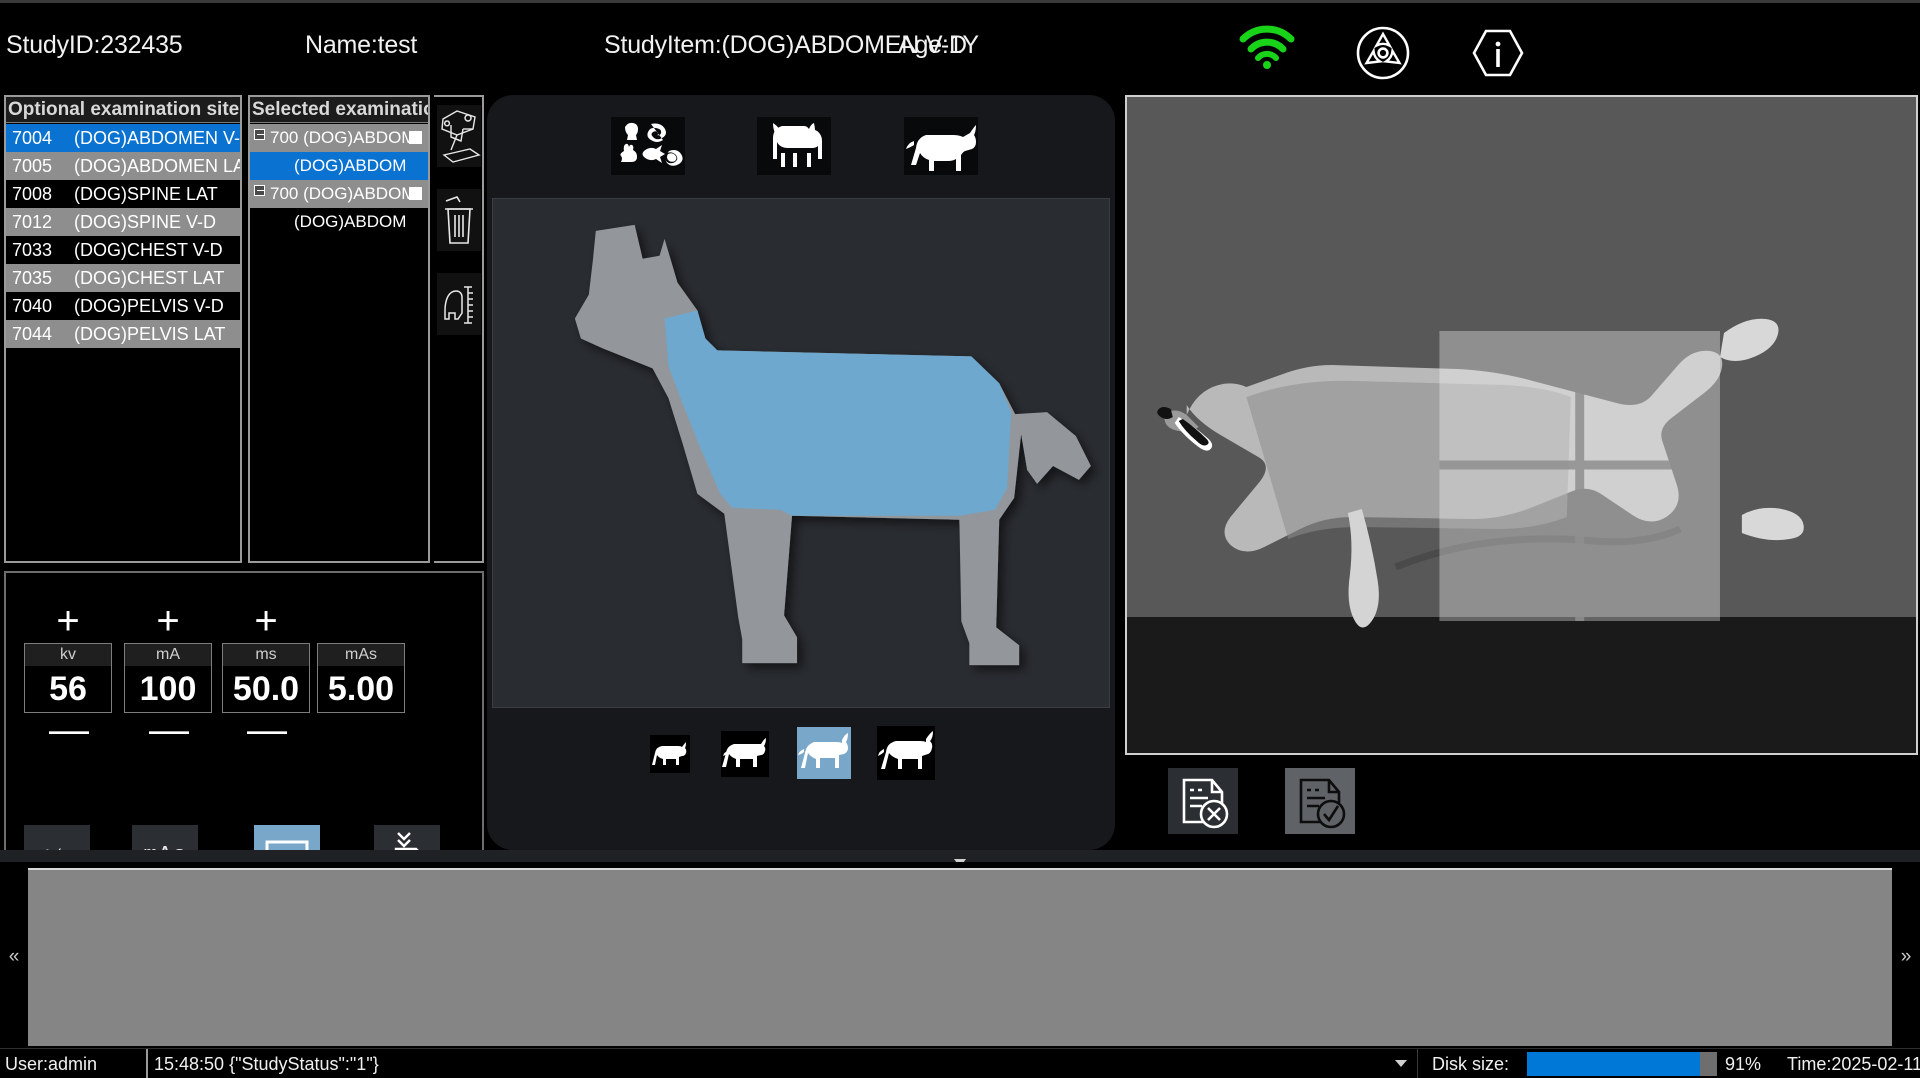 Image resolution: width=1920 pixels, height=1078 pixels. I want to click on optional-list-item: 7004 (DOG)ABDOMEN V-D, so click(123, 138).